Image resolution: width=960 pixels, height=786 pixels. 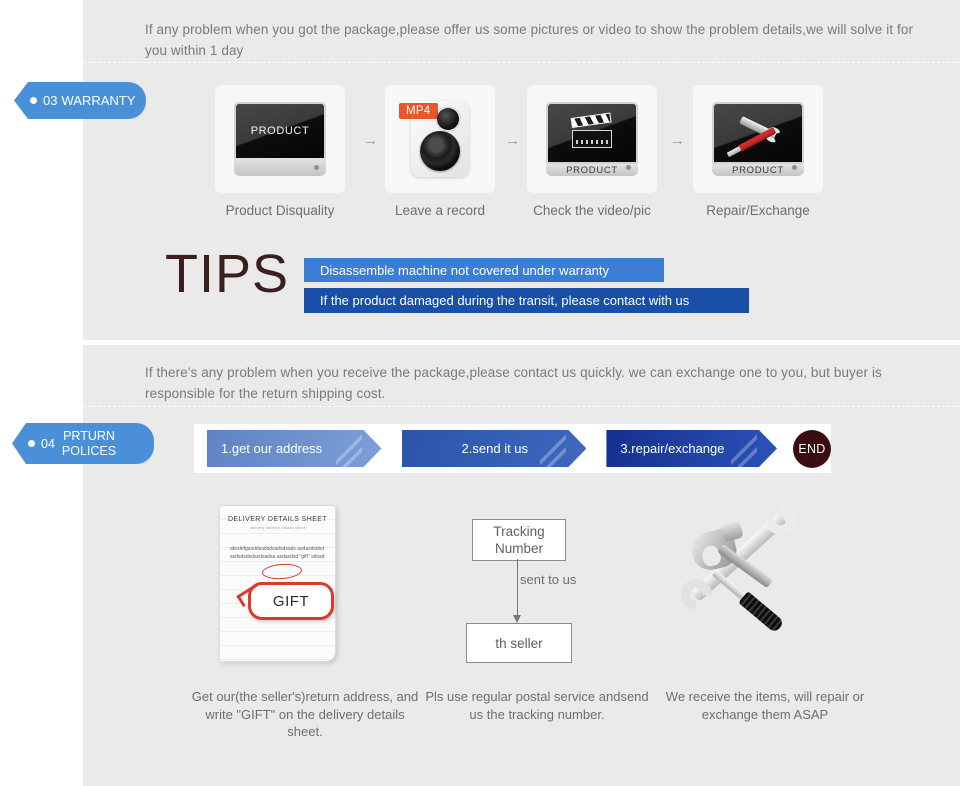 What do you see at coordinates (747, 600) in the screenshot?
I see `screwdriver-icon` at bounding box center [747, 600].